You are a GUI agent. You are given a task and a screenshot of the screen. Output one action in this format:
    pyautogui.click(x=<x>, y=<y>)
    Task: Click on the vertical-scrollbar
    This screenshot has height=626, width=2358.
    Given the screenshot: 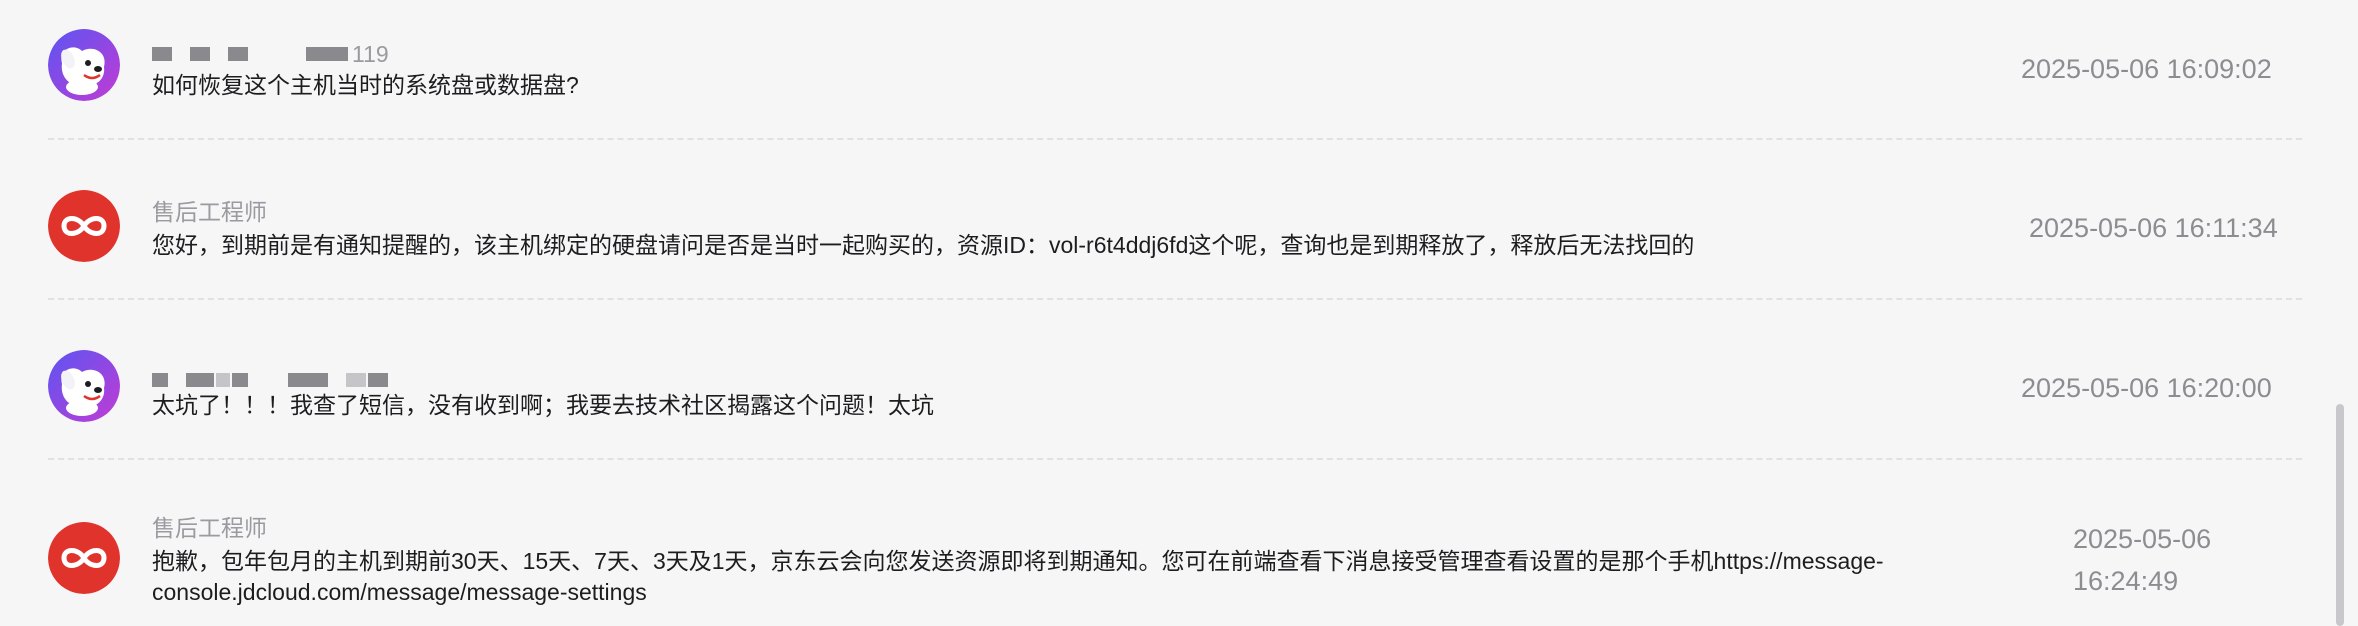 What is the action you would take?
    pyautogui.click(x=2340, y=515)
    